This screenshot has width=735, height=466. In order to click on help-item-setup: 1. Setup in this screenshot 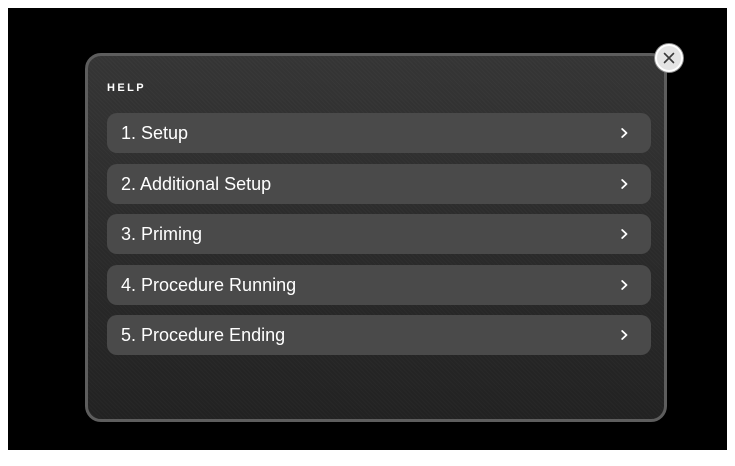, I will do `click(379, 133)`.